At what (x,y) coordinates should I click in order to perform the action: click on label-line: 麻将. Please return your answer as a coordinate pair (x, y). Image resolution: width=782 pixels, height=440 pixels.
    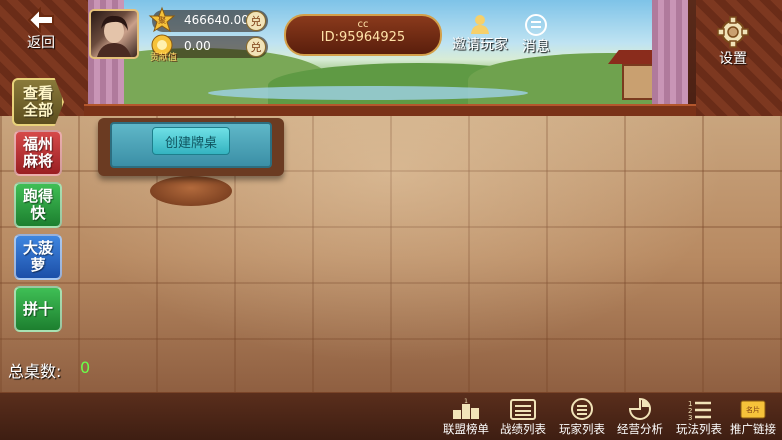
    Looking at the image, I should click on (37, 161).